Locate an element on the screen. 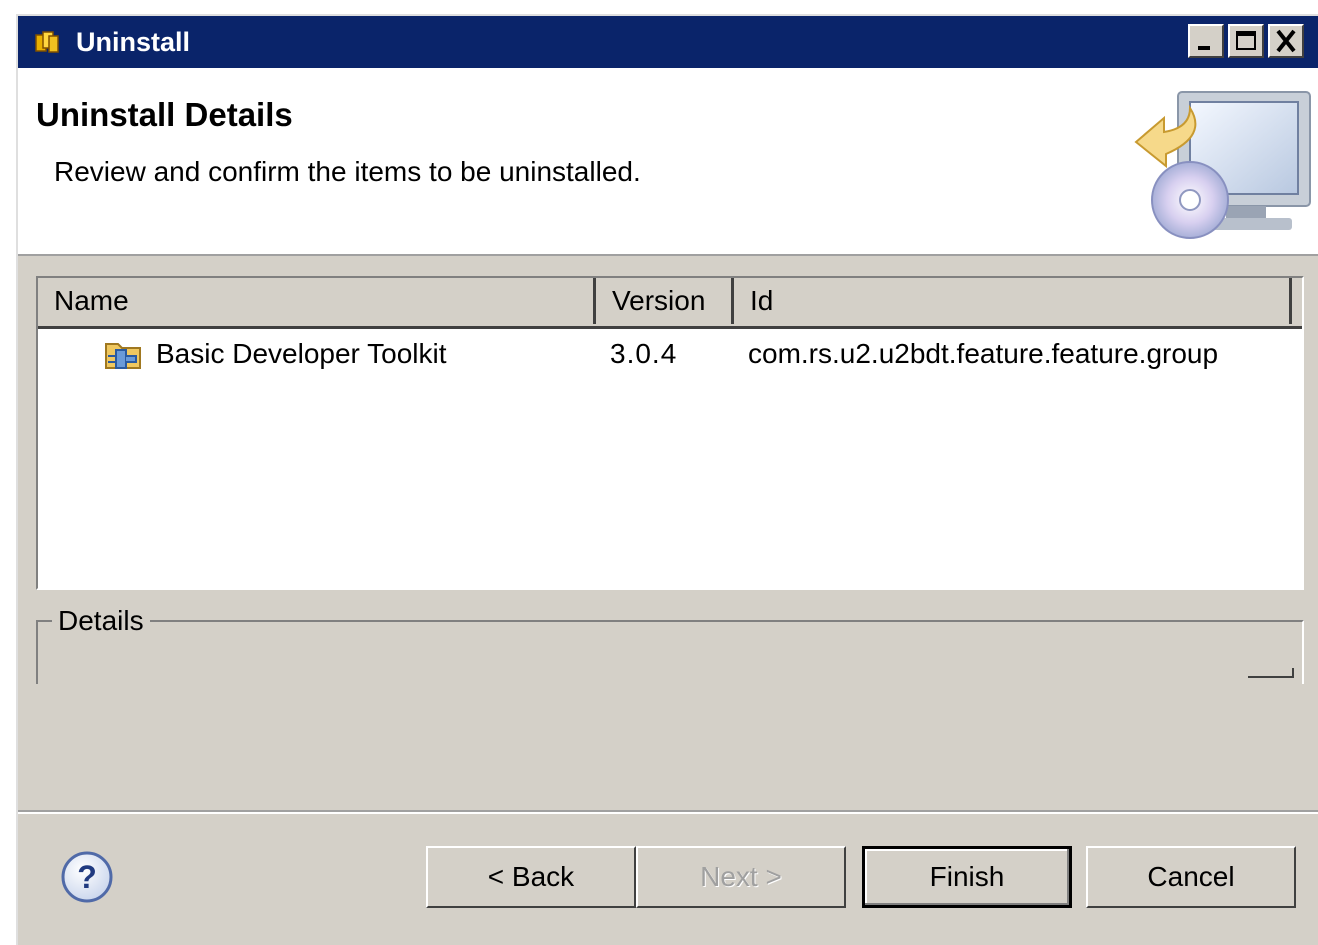  item-id: com.rs.u2.u2bdt.feature.feature.group is located at coordinates (983, 353).